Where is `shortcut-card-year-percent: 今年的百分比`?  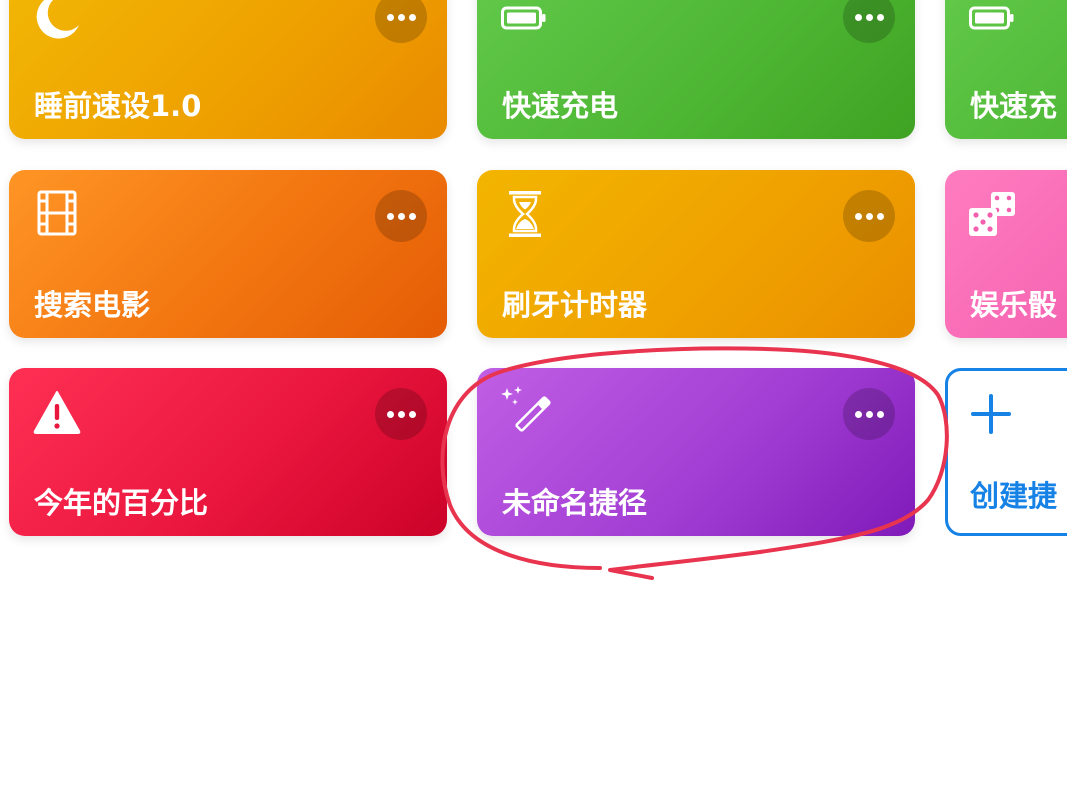
shortcut-card-year-percent: 今年的百分比 is located at coordinates (228, 452).